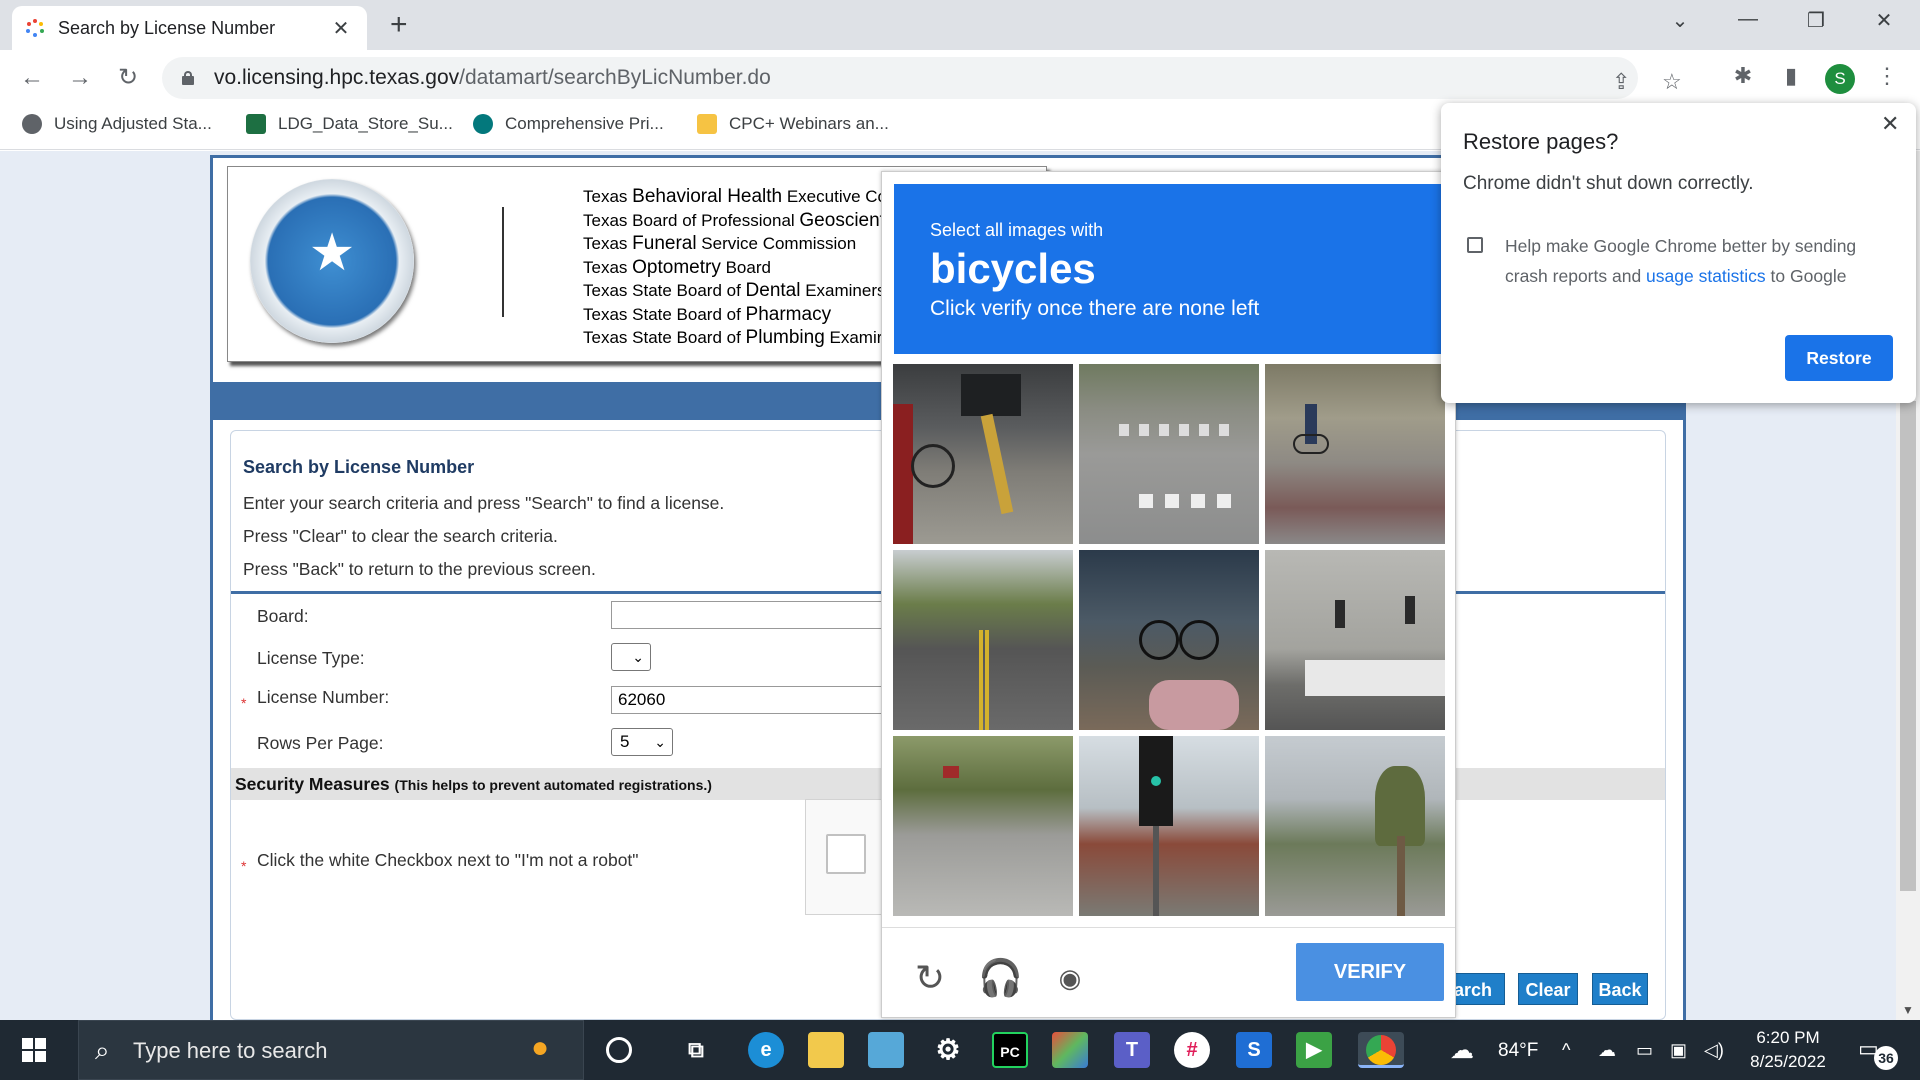  I want to click on rows-per-page-select: 5 ⌄, so click(642, 742).